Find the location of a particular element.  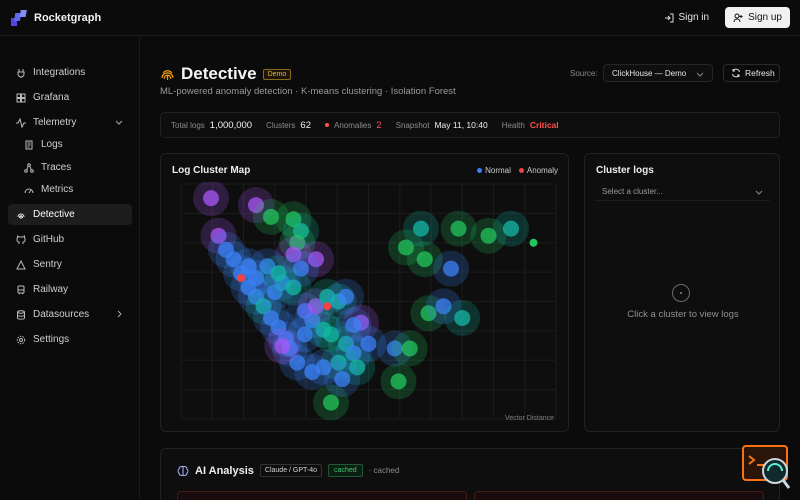

sidebar-item-label: Telemetry is located at coordinates (55, 122).